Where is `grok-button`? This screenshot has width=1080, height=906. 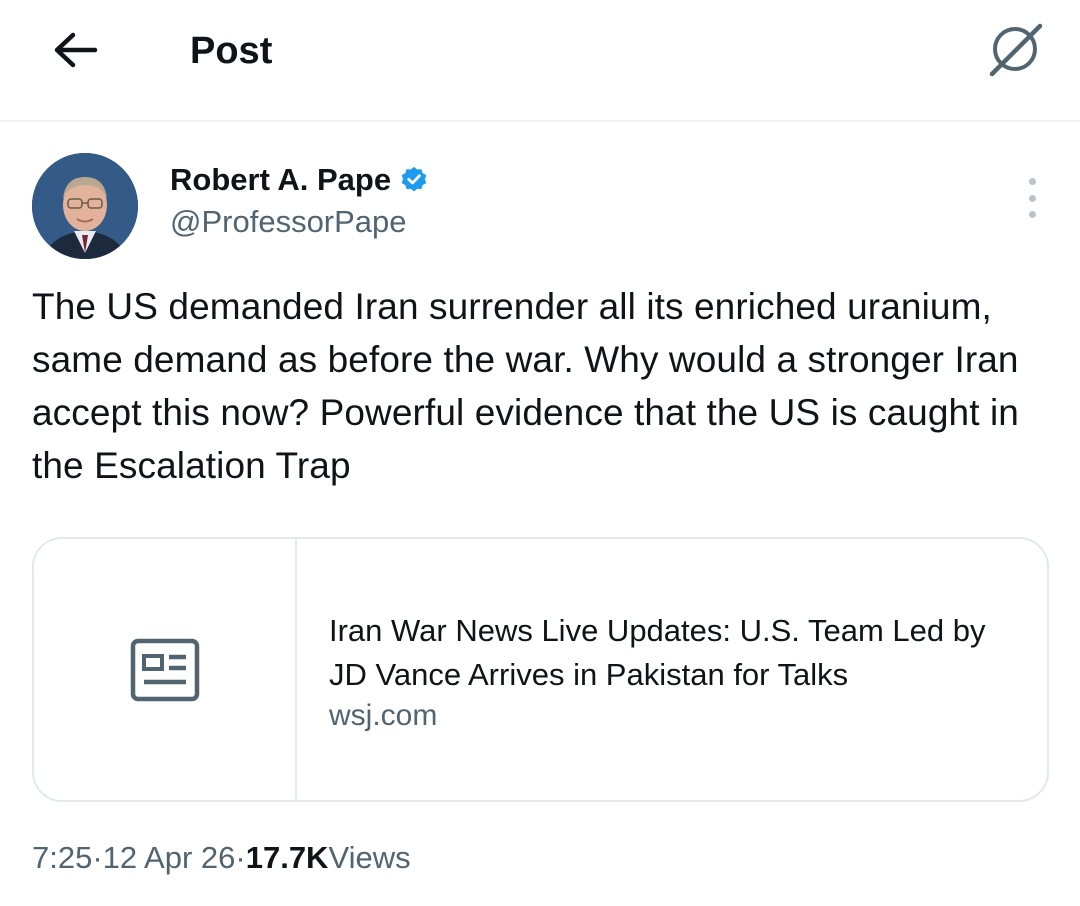 grok-button is located at coordinates (1015, 49).